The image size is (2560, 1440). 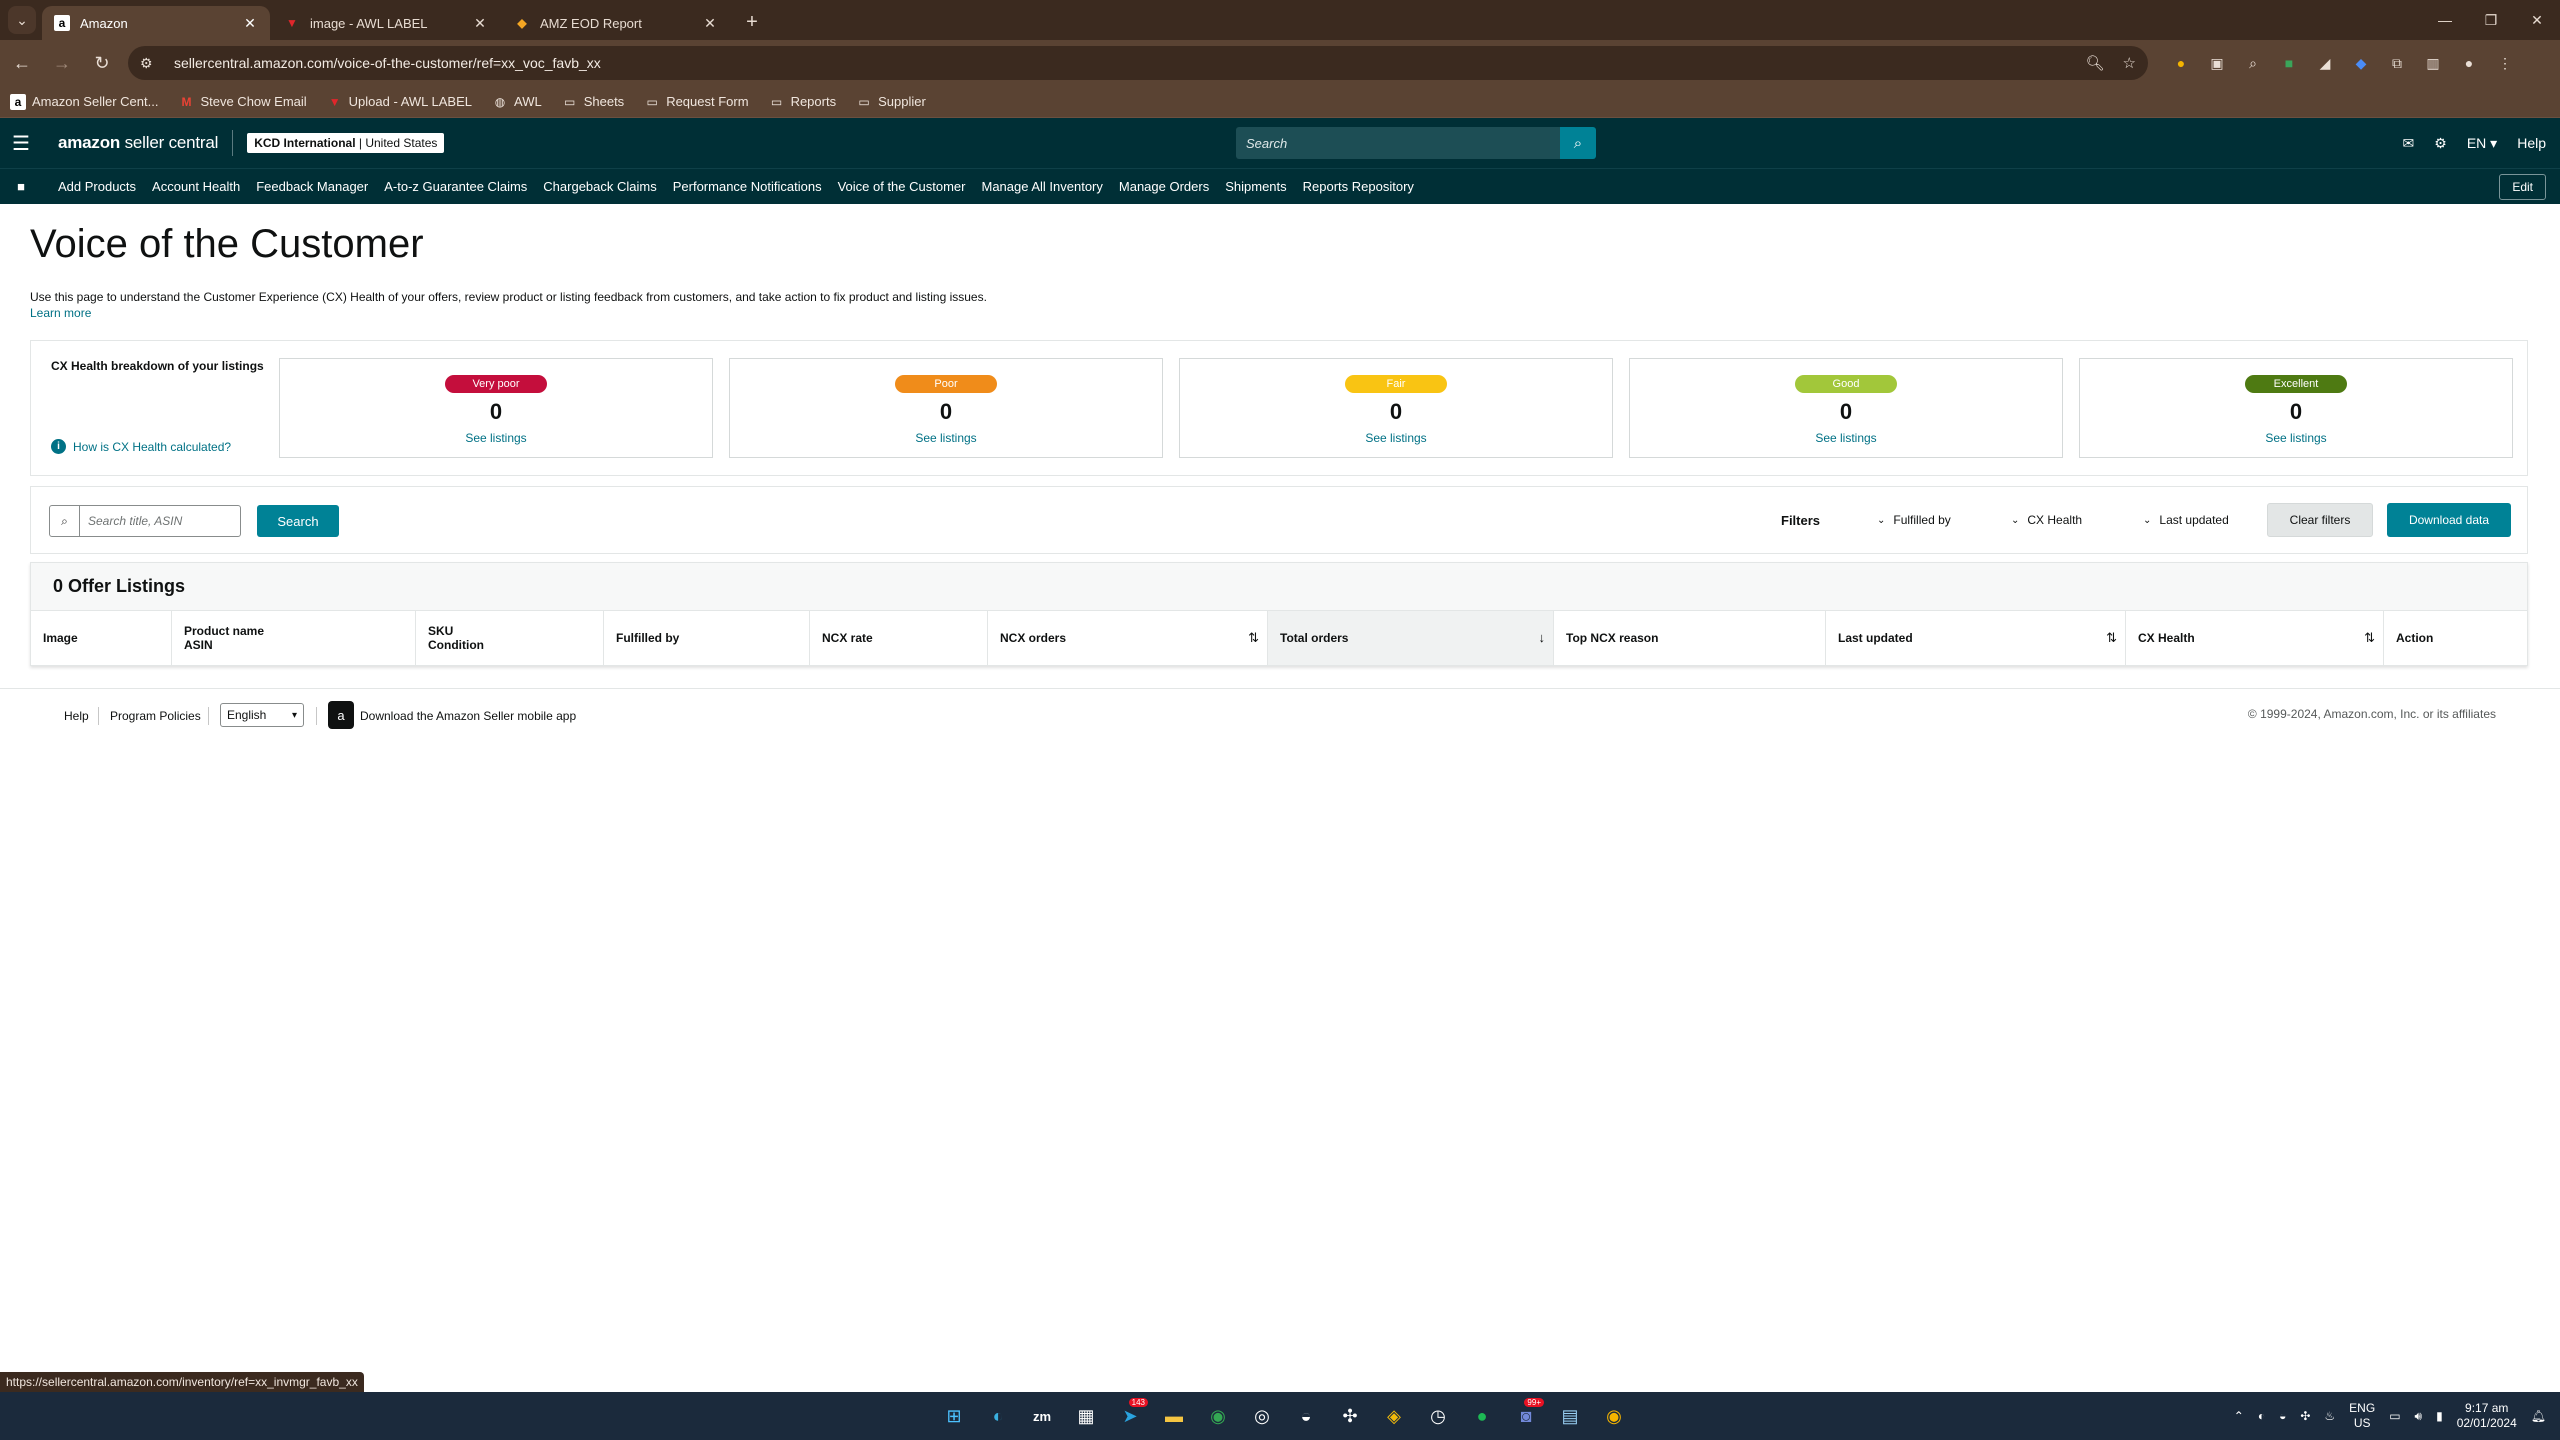 What do you see at coordinates (76, 716) in the screenshot?
I see `footer-help-link: Help` at bounding box center [76, 716].